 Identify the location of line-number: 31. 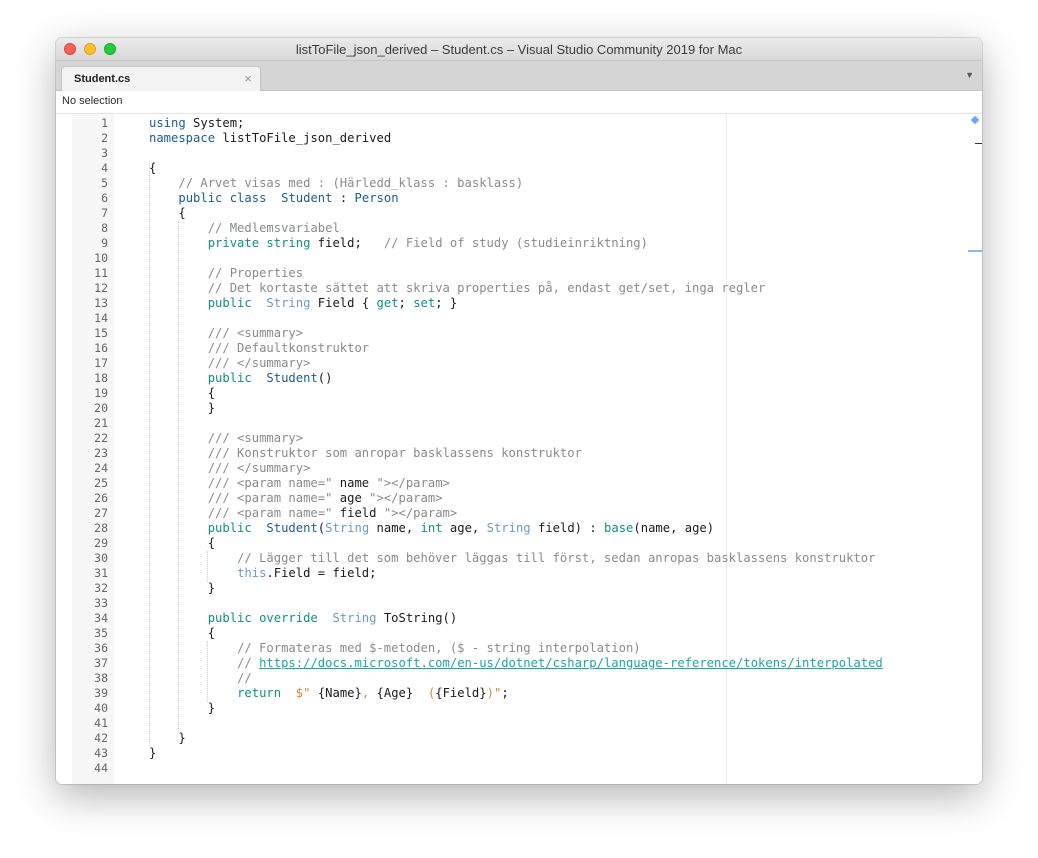
(101, 573).